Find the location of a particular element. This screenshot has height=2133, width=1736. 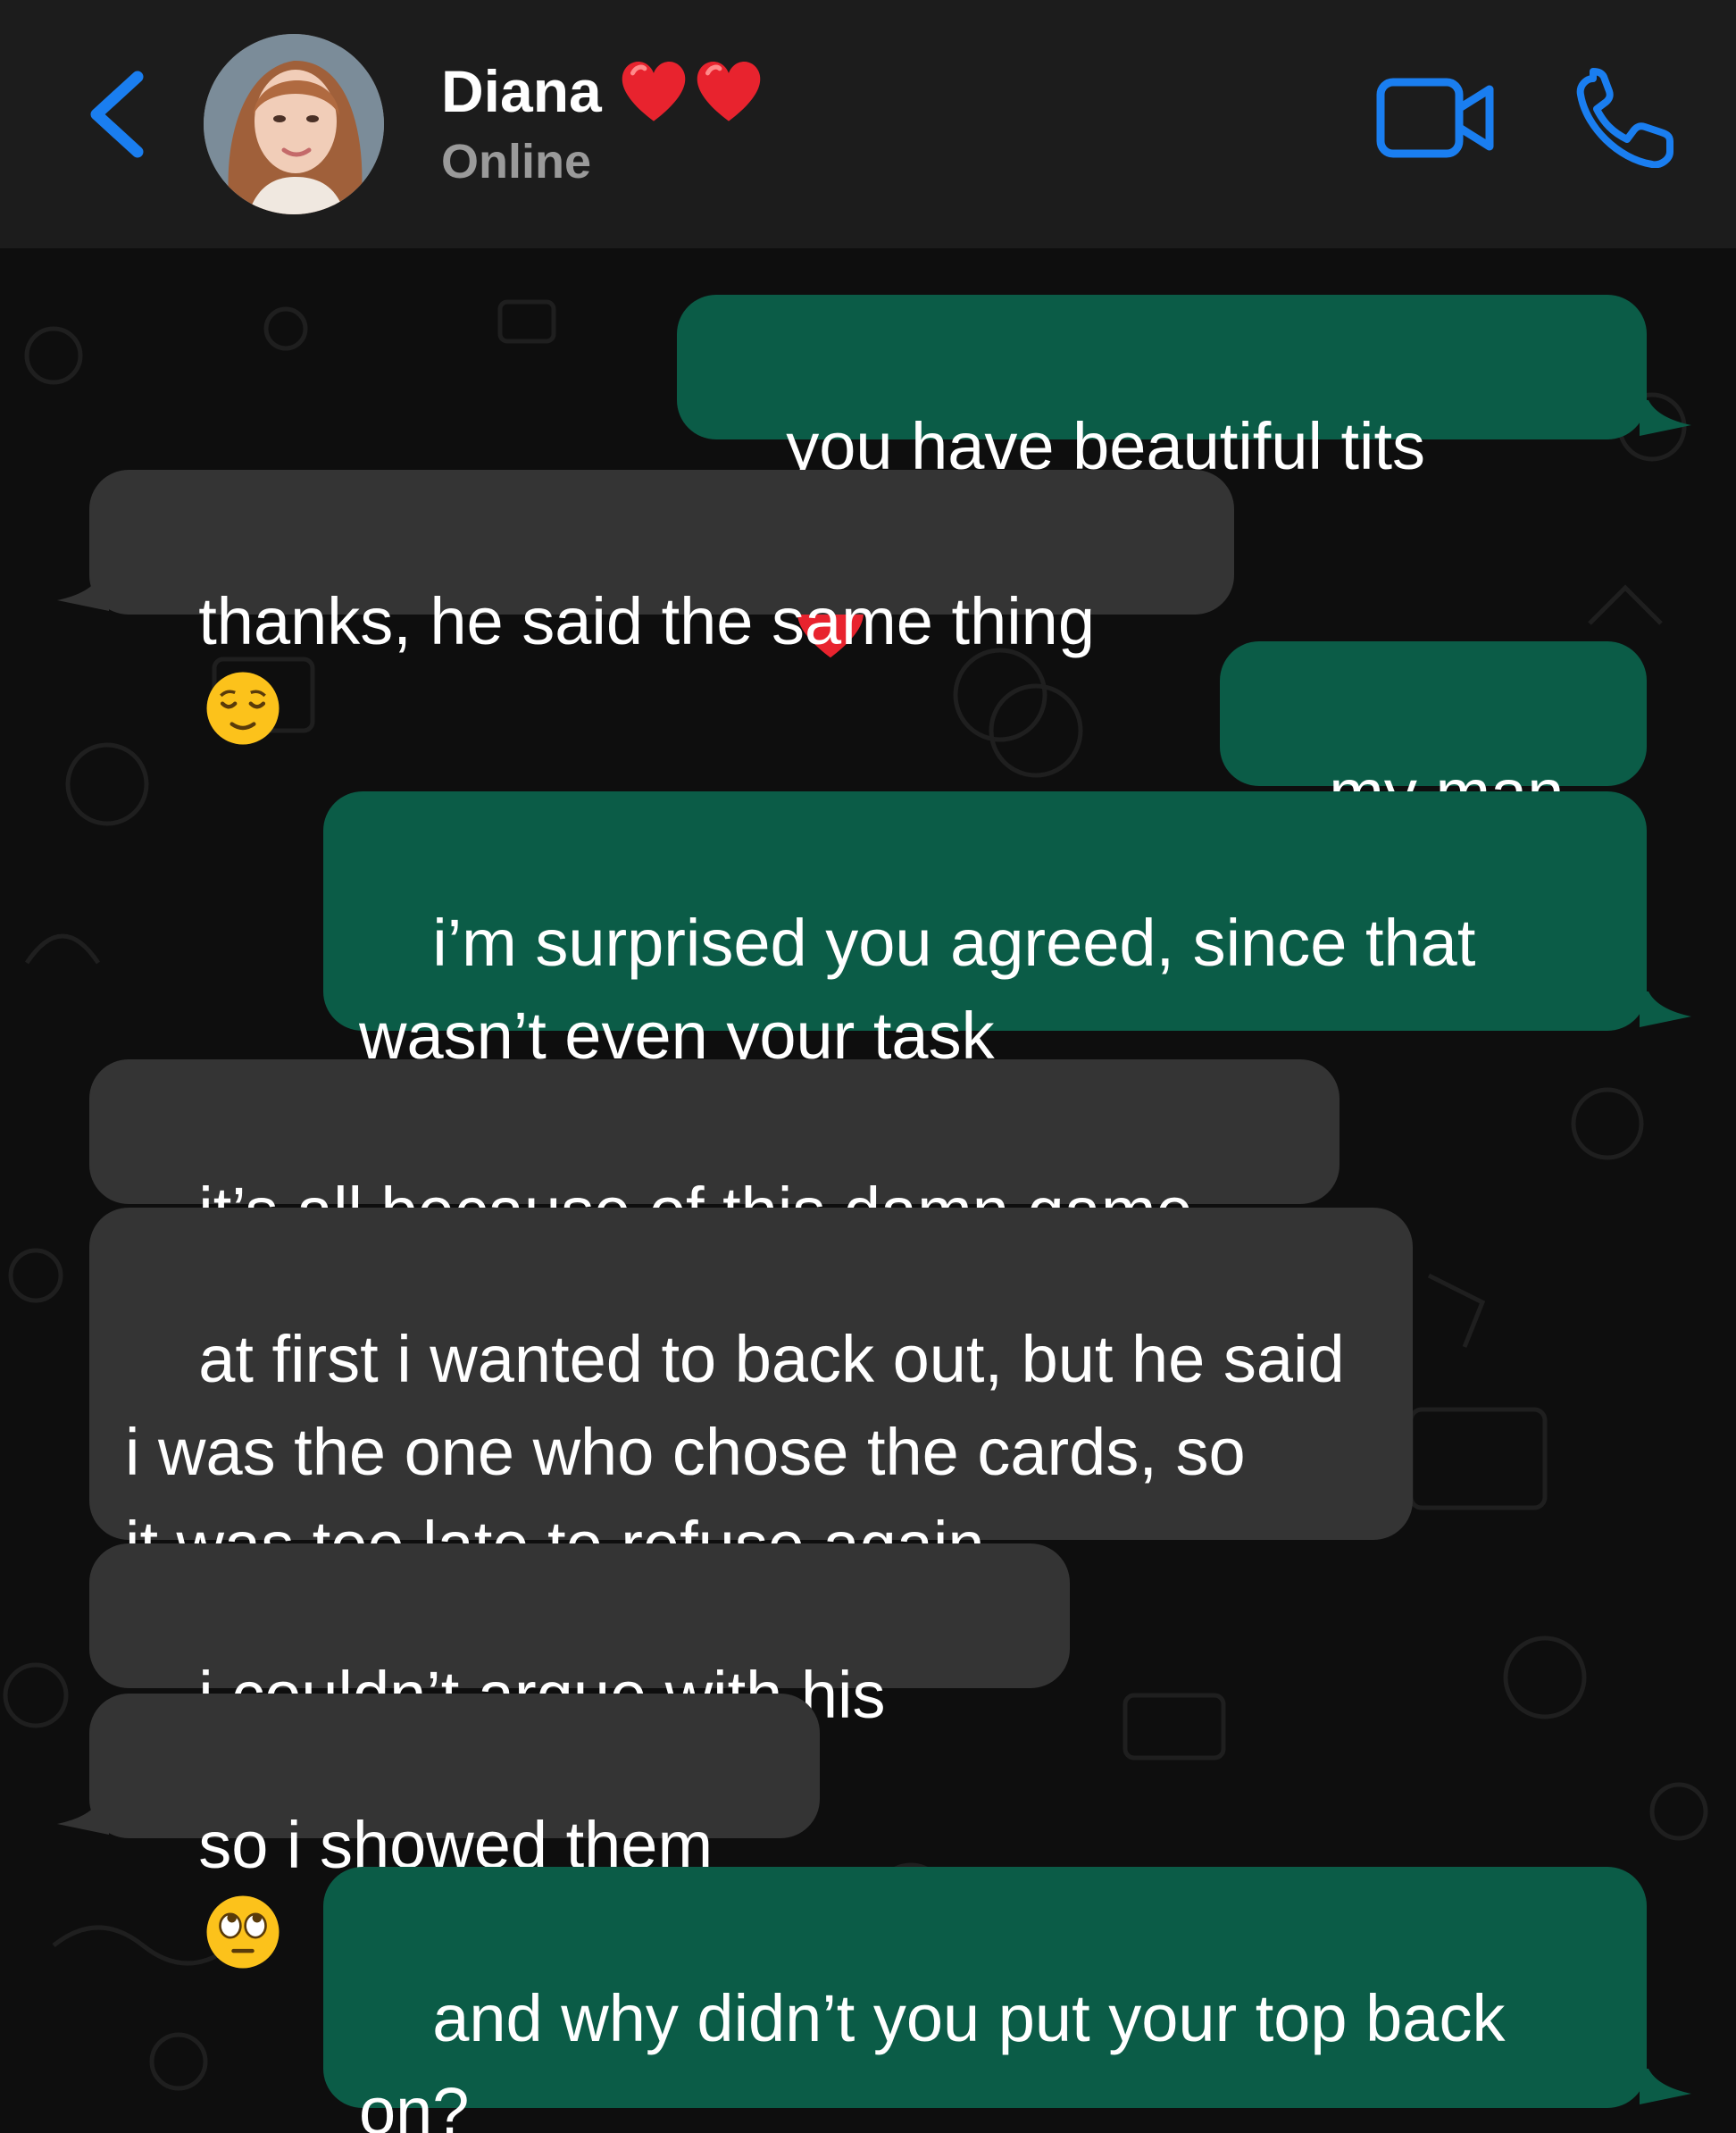

voice-call-button is located at coordinates (1624, 118).